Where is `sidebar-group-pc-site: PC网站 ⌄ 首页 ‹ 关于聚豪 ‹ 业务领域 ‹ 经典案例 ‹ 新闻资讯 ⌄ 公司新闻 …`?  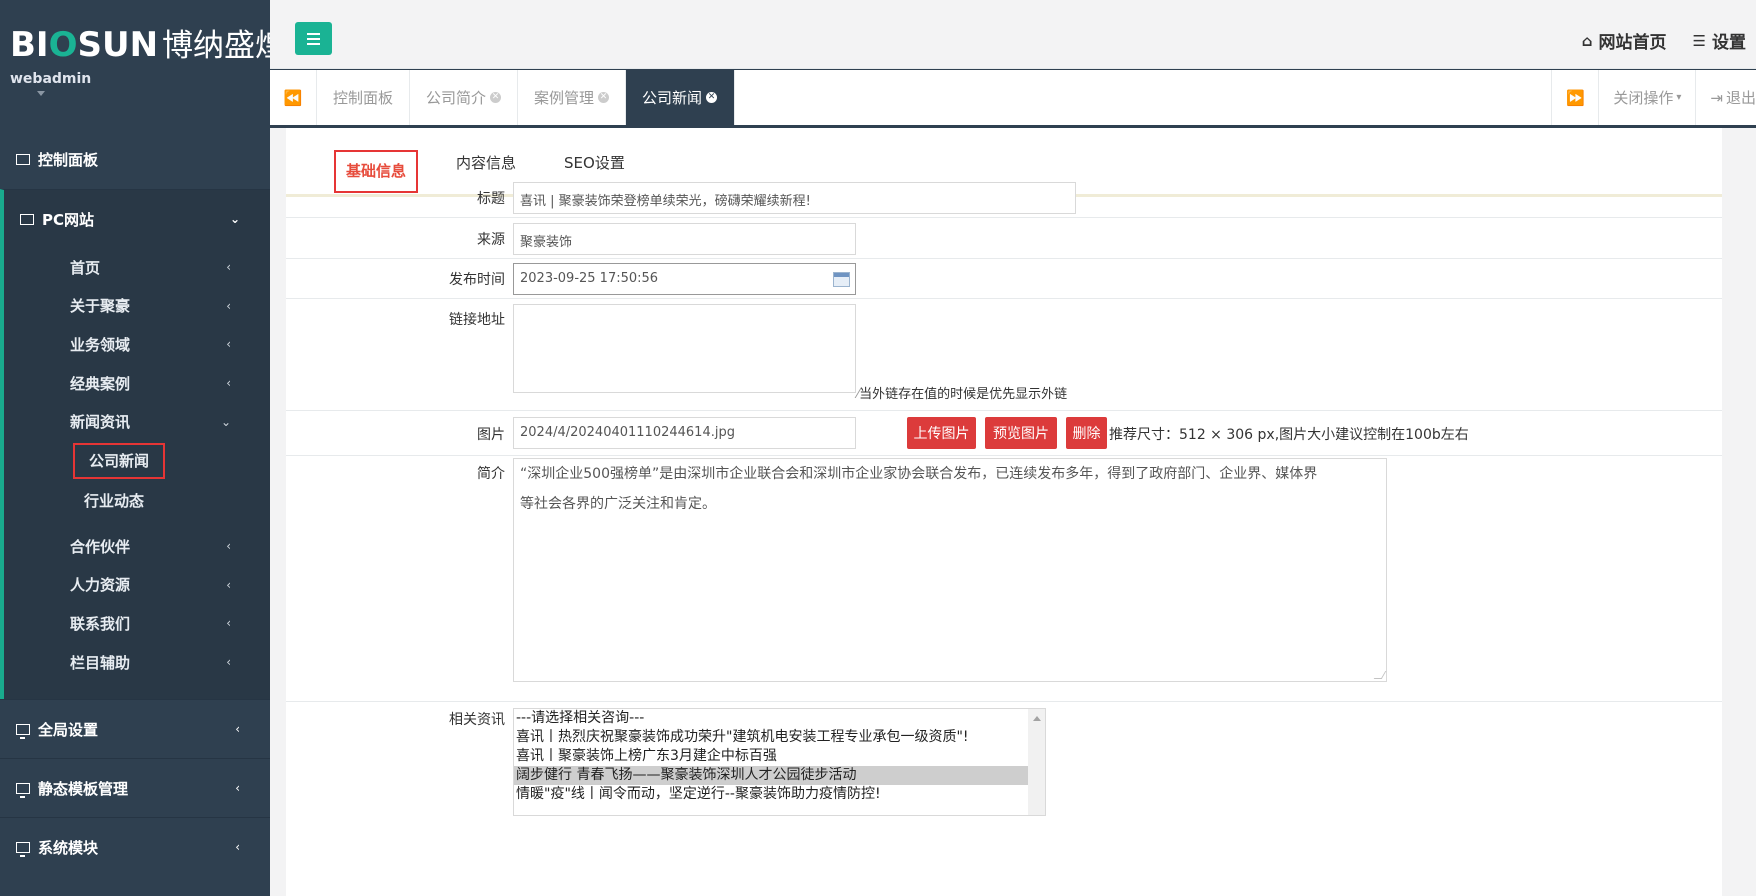 sidebar-group-pc-site: PC网站 ⌄ 首页 ‹ 关于聚豪 ‹ 业务领域 ‹ 经典案例 ‹ 新闻资讯 ⌄ 公司新闻 … is located at coordinates (135, 444).